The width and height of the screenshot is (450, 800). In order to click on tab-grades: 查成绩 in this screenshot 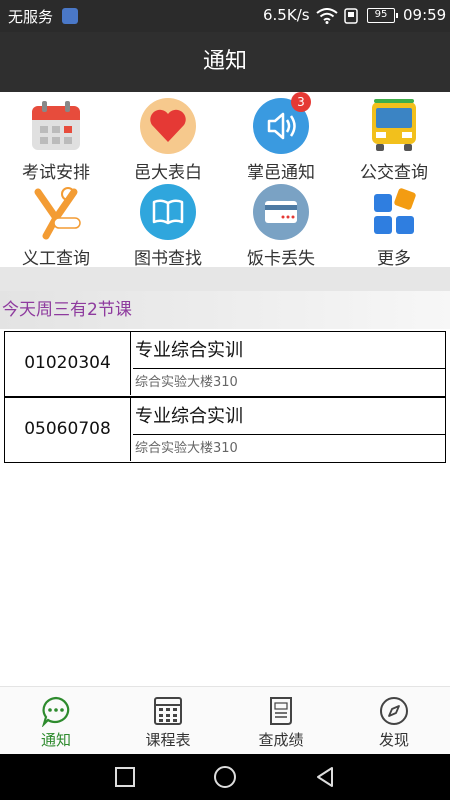, I will do `click(281, 721)`.